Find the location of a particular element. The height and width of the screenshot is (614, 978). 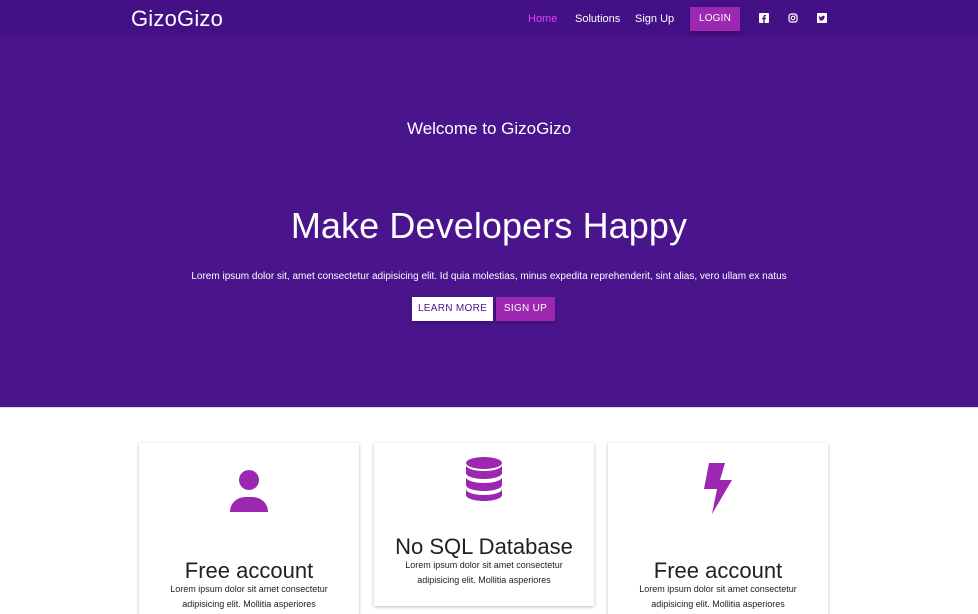

lightning-icon is located at coordinates (718, 488).